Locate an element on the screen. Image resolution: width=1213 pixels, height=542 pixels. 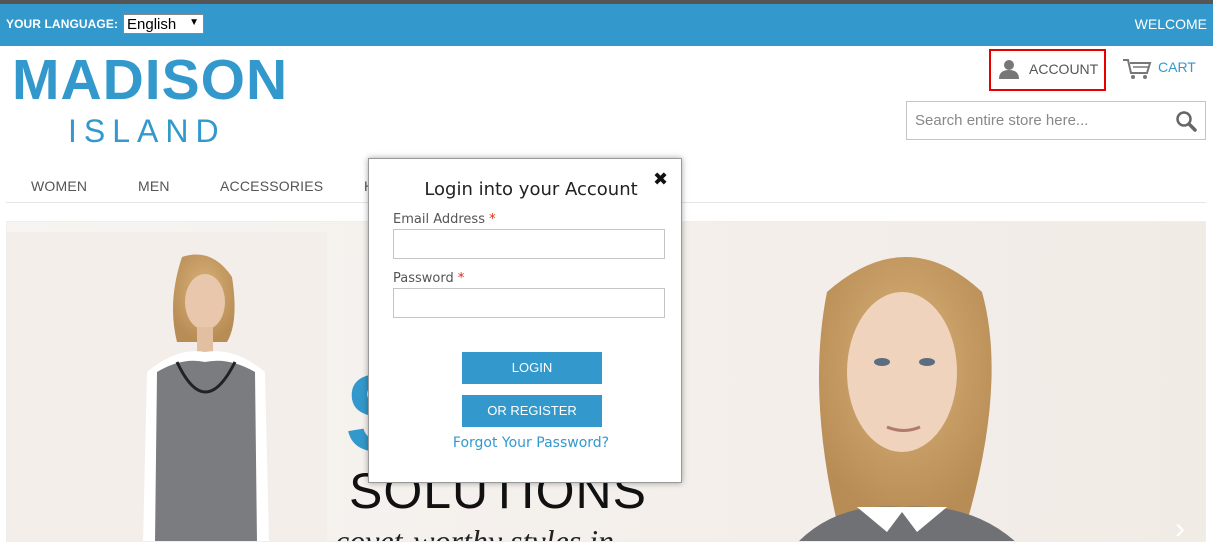
email-label-text: Email Address is located at coordinates (439, 219).